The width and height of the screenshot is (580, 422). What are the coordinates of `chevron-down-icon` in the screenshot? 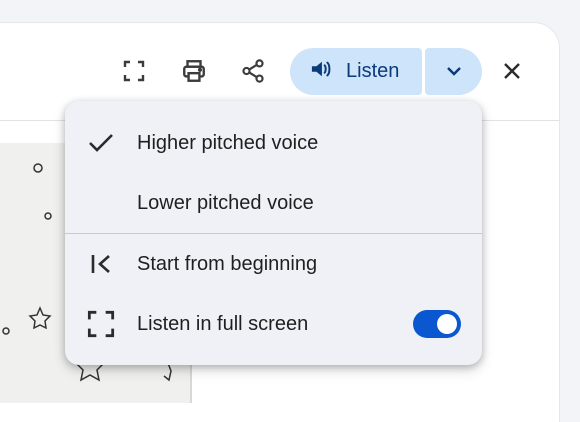 It's located at (454, 72).